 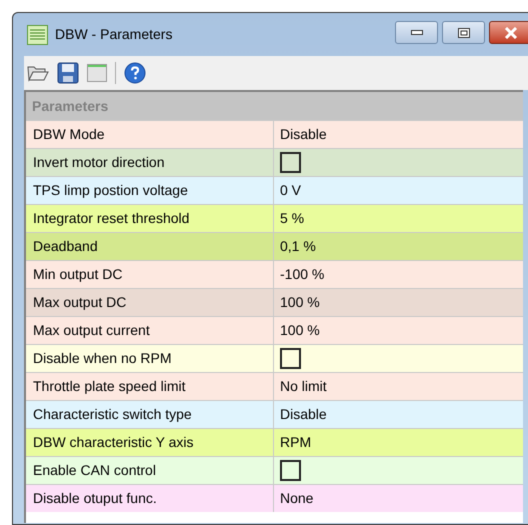 I want to click on window-title: DBW - Parameters, so click(x=113, y=34).